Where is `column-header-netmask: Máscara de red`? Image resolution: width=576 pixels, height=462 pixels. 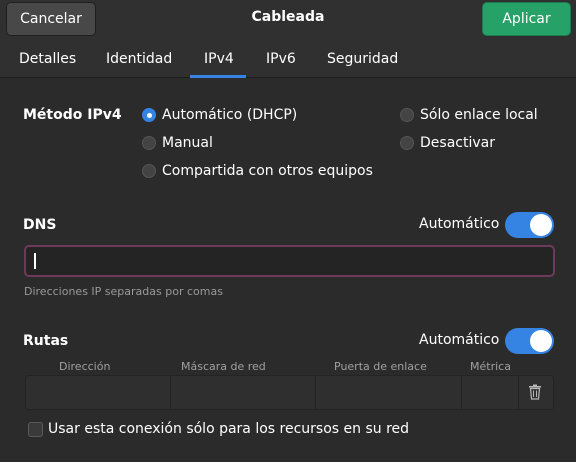
column-header-netmask: Máscara de red is located at coordinates (223, 366).